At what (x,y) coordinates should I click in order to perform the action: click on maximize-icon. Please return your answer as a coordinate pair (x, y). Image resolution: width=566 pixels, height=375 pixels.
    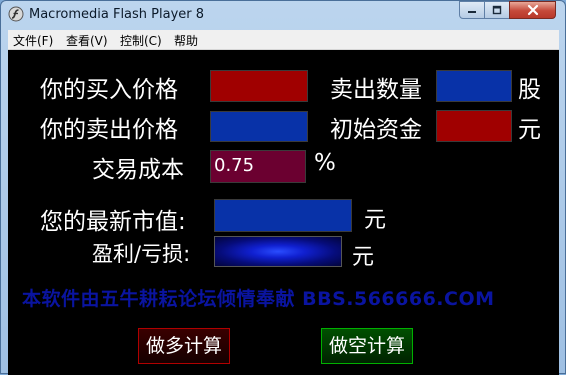
    Looking at the image, I should click on (497, 10).